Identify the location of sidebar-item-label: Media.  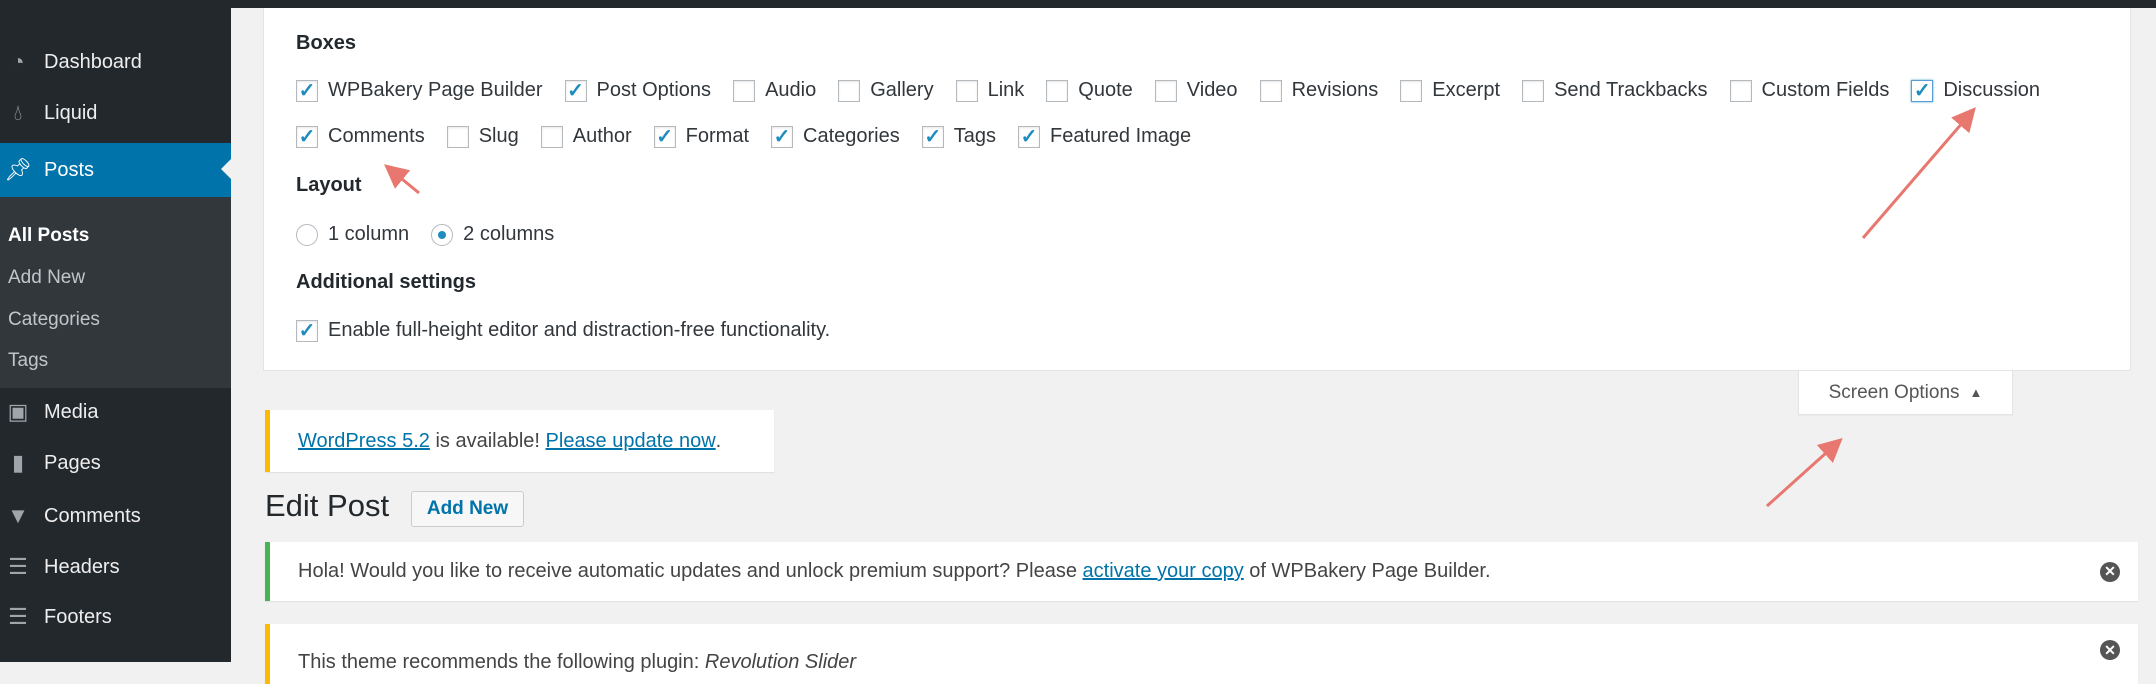
(71, 411).